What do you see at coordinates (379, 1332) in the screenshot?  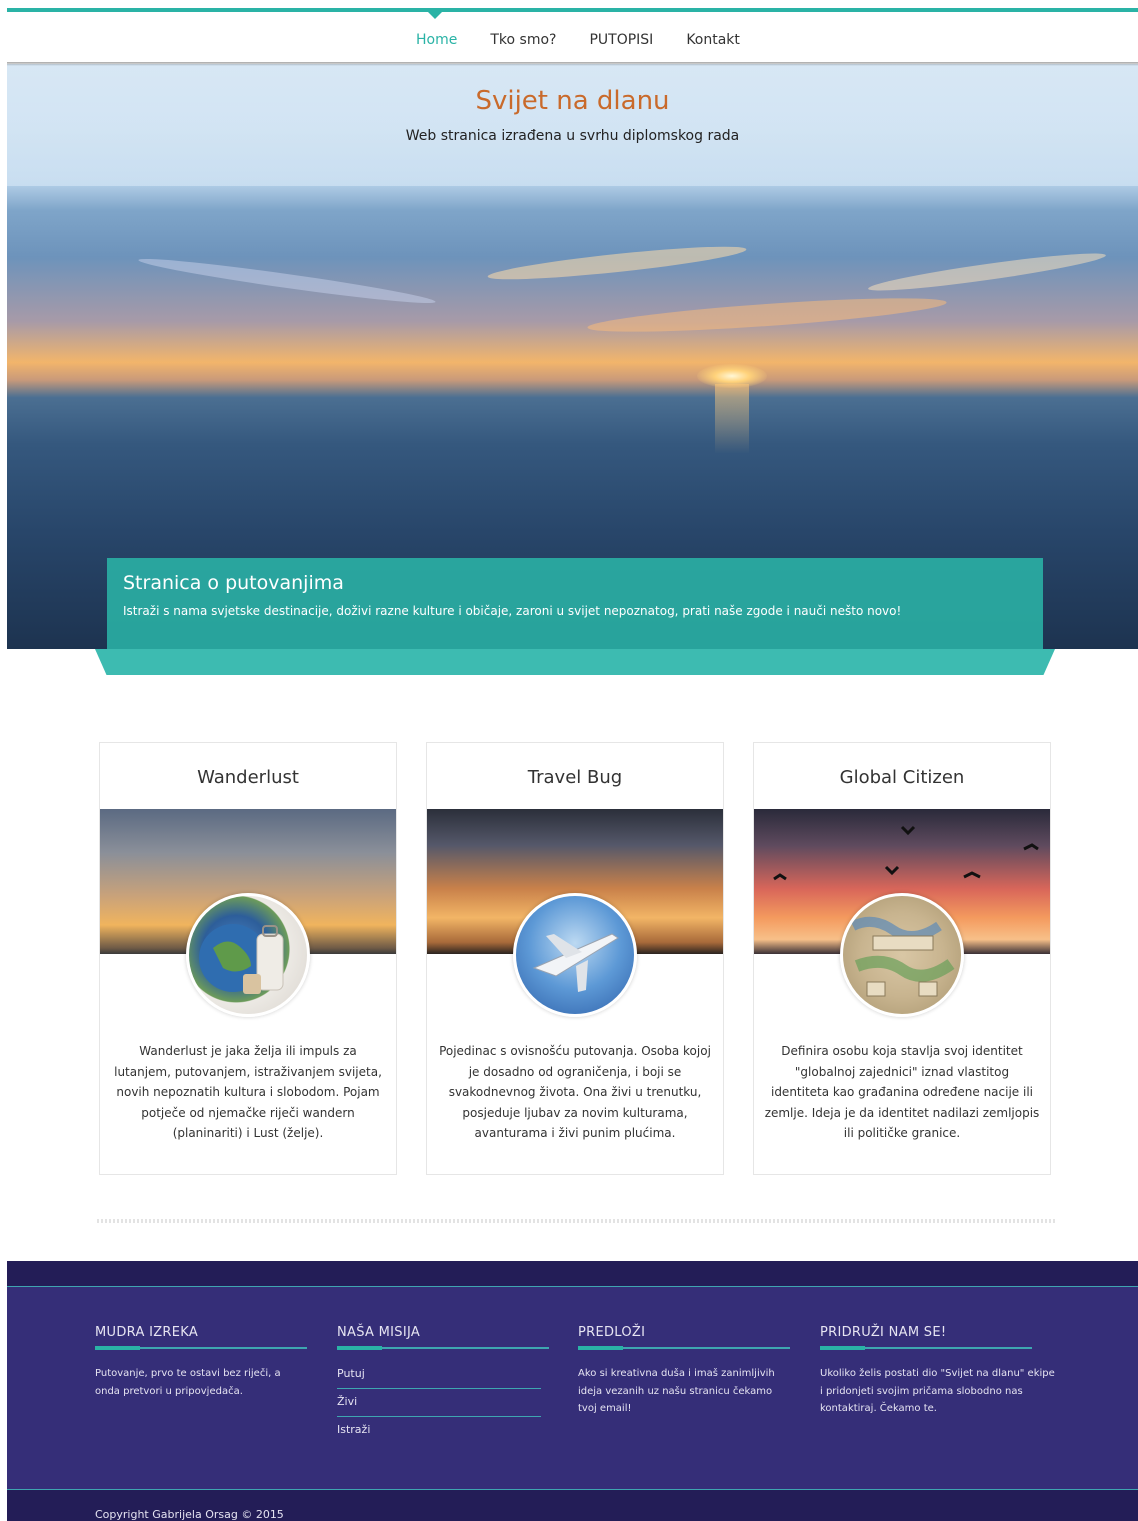 I see `footer-col-title: NAŠA MISIJA` at bounding box center [379, 1332].